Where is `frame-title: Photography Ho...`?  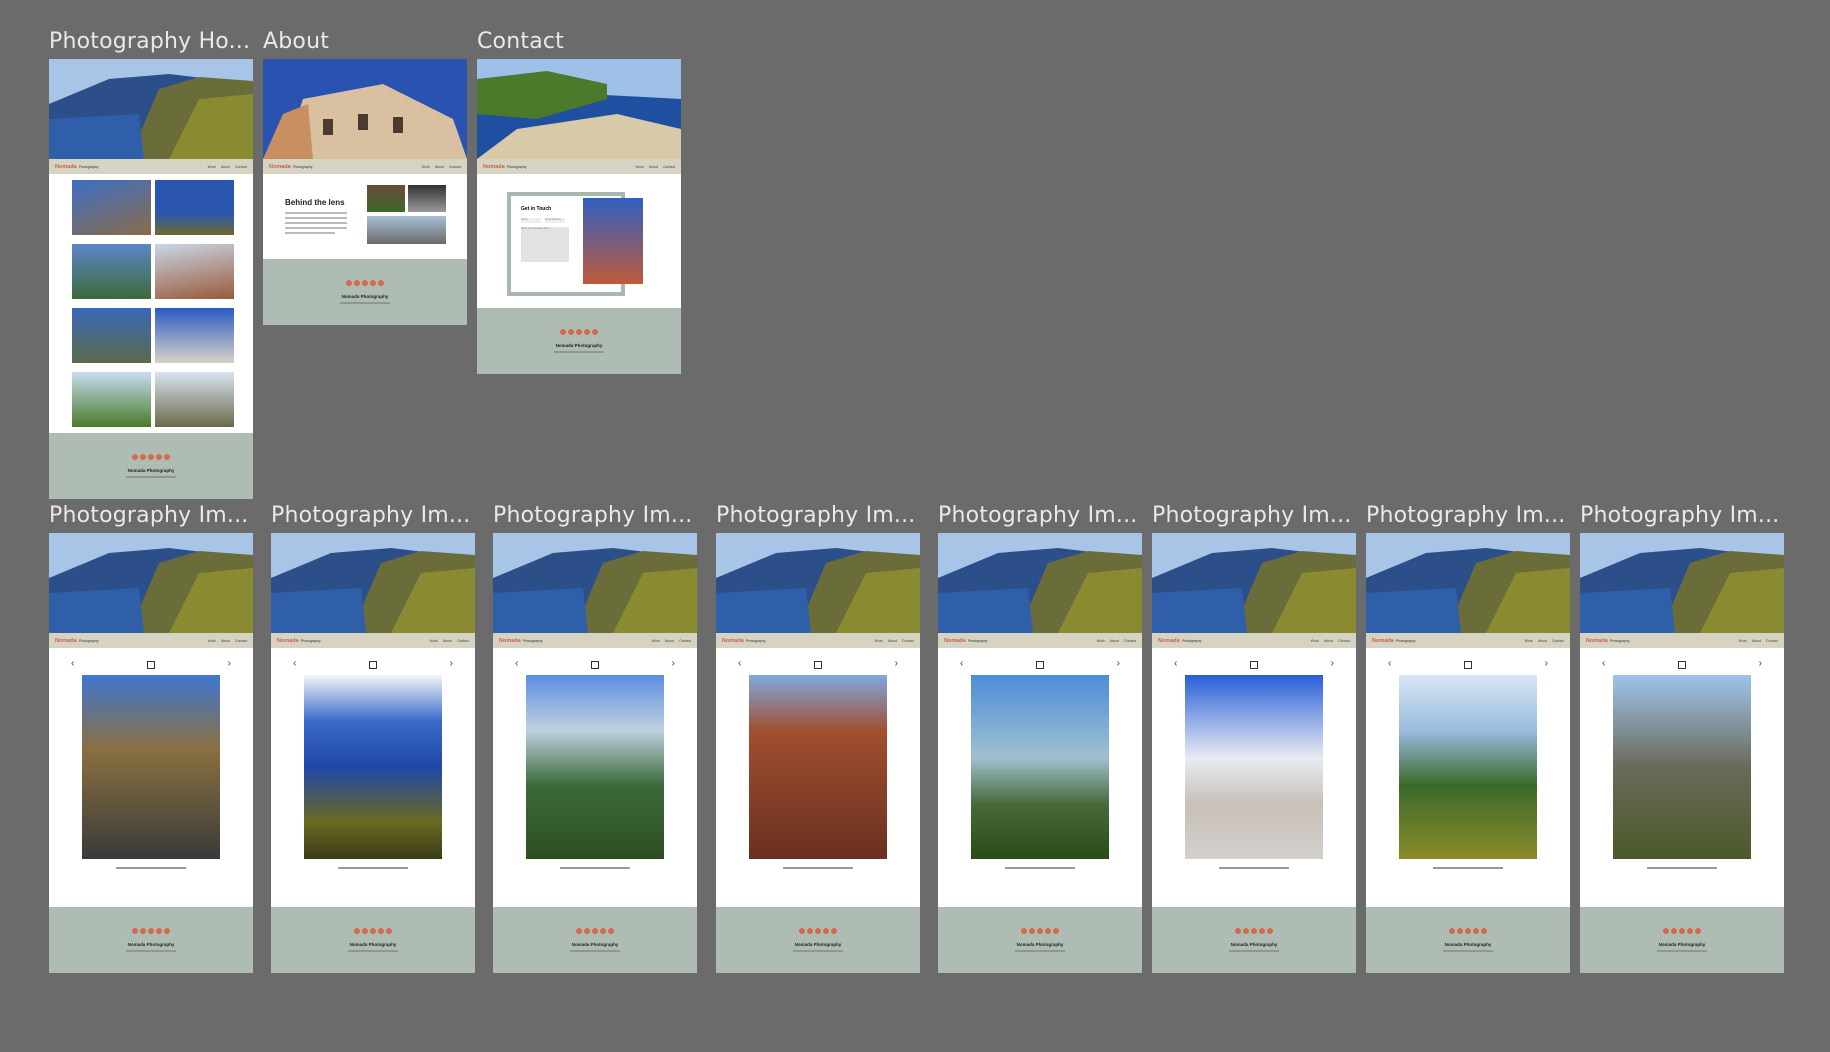 frame-title: Photography Ho... is located at coordinates (154, 41).